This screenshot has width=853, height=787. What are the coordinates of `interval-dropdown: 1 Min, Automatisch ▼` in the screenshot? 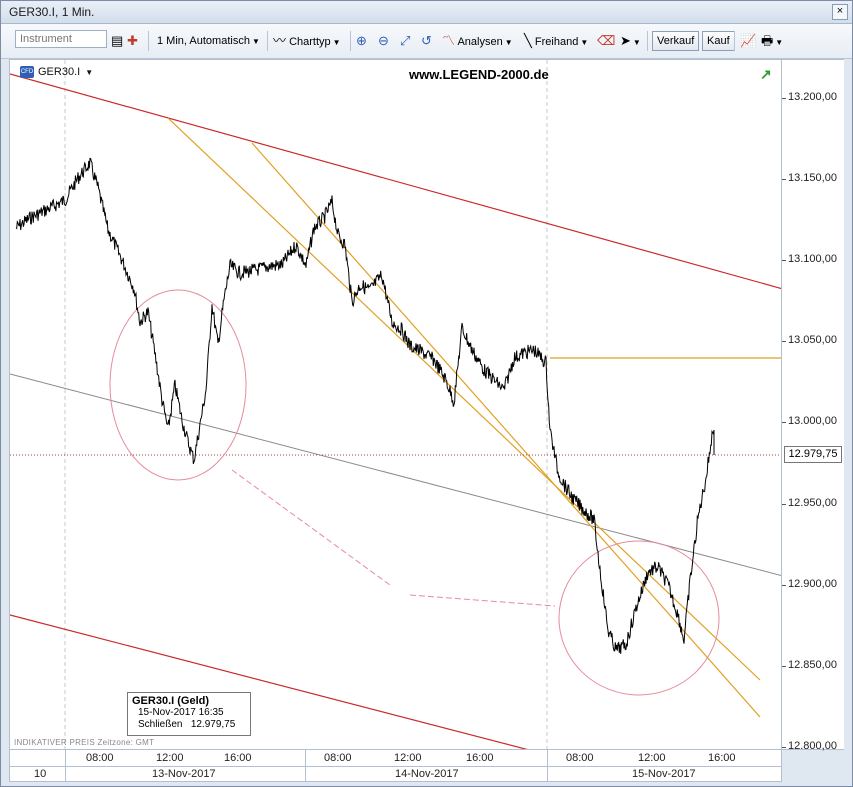 It's located at (208, 41).